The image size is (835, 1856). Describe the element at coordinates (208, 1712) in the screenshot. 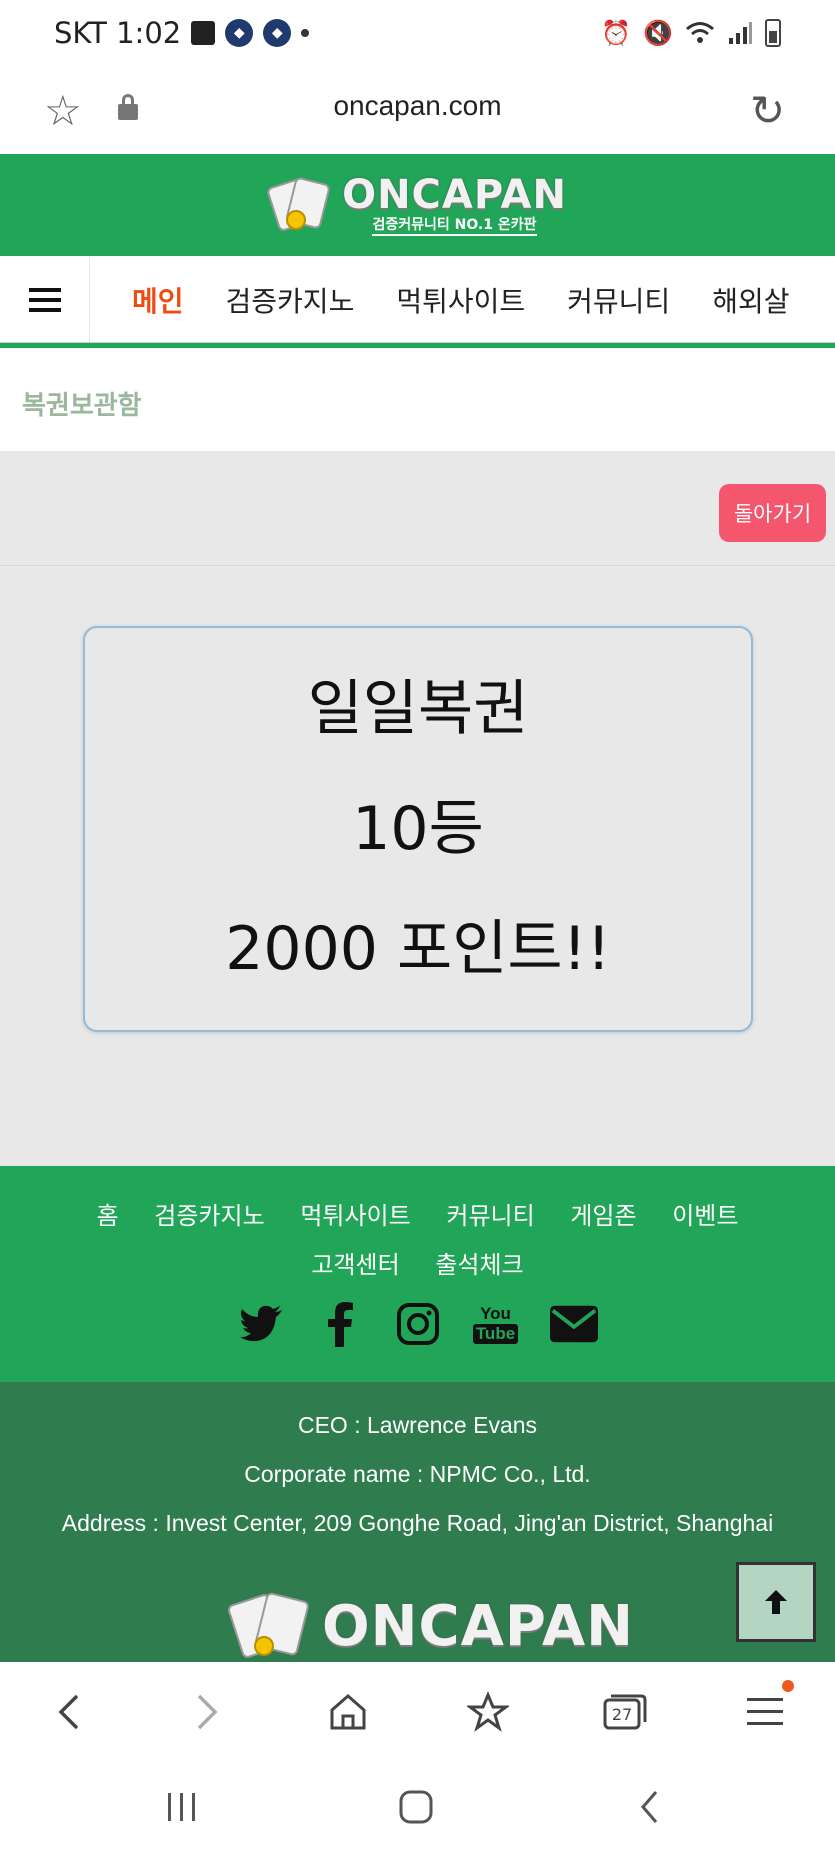

I see `forward-icon` at that location.